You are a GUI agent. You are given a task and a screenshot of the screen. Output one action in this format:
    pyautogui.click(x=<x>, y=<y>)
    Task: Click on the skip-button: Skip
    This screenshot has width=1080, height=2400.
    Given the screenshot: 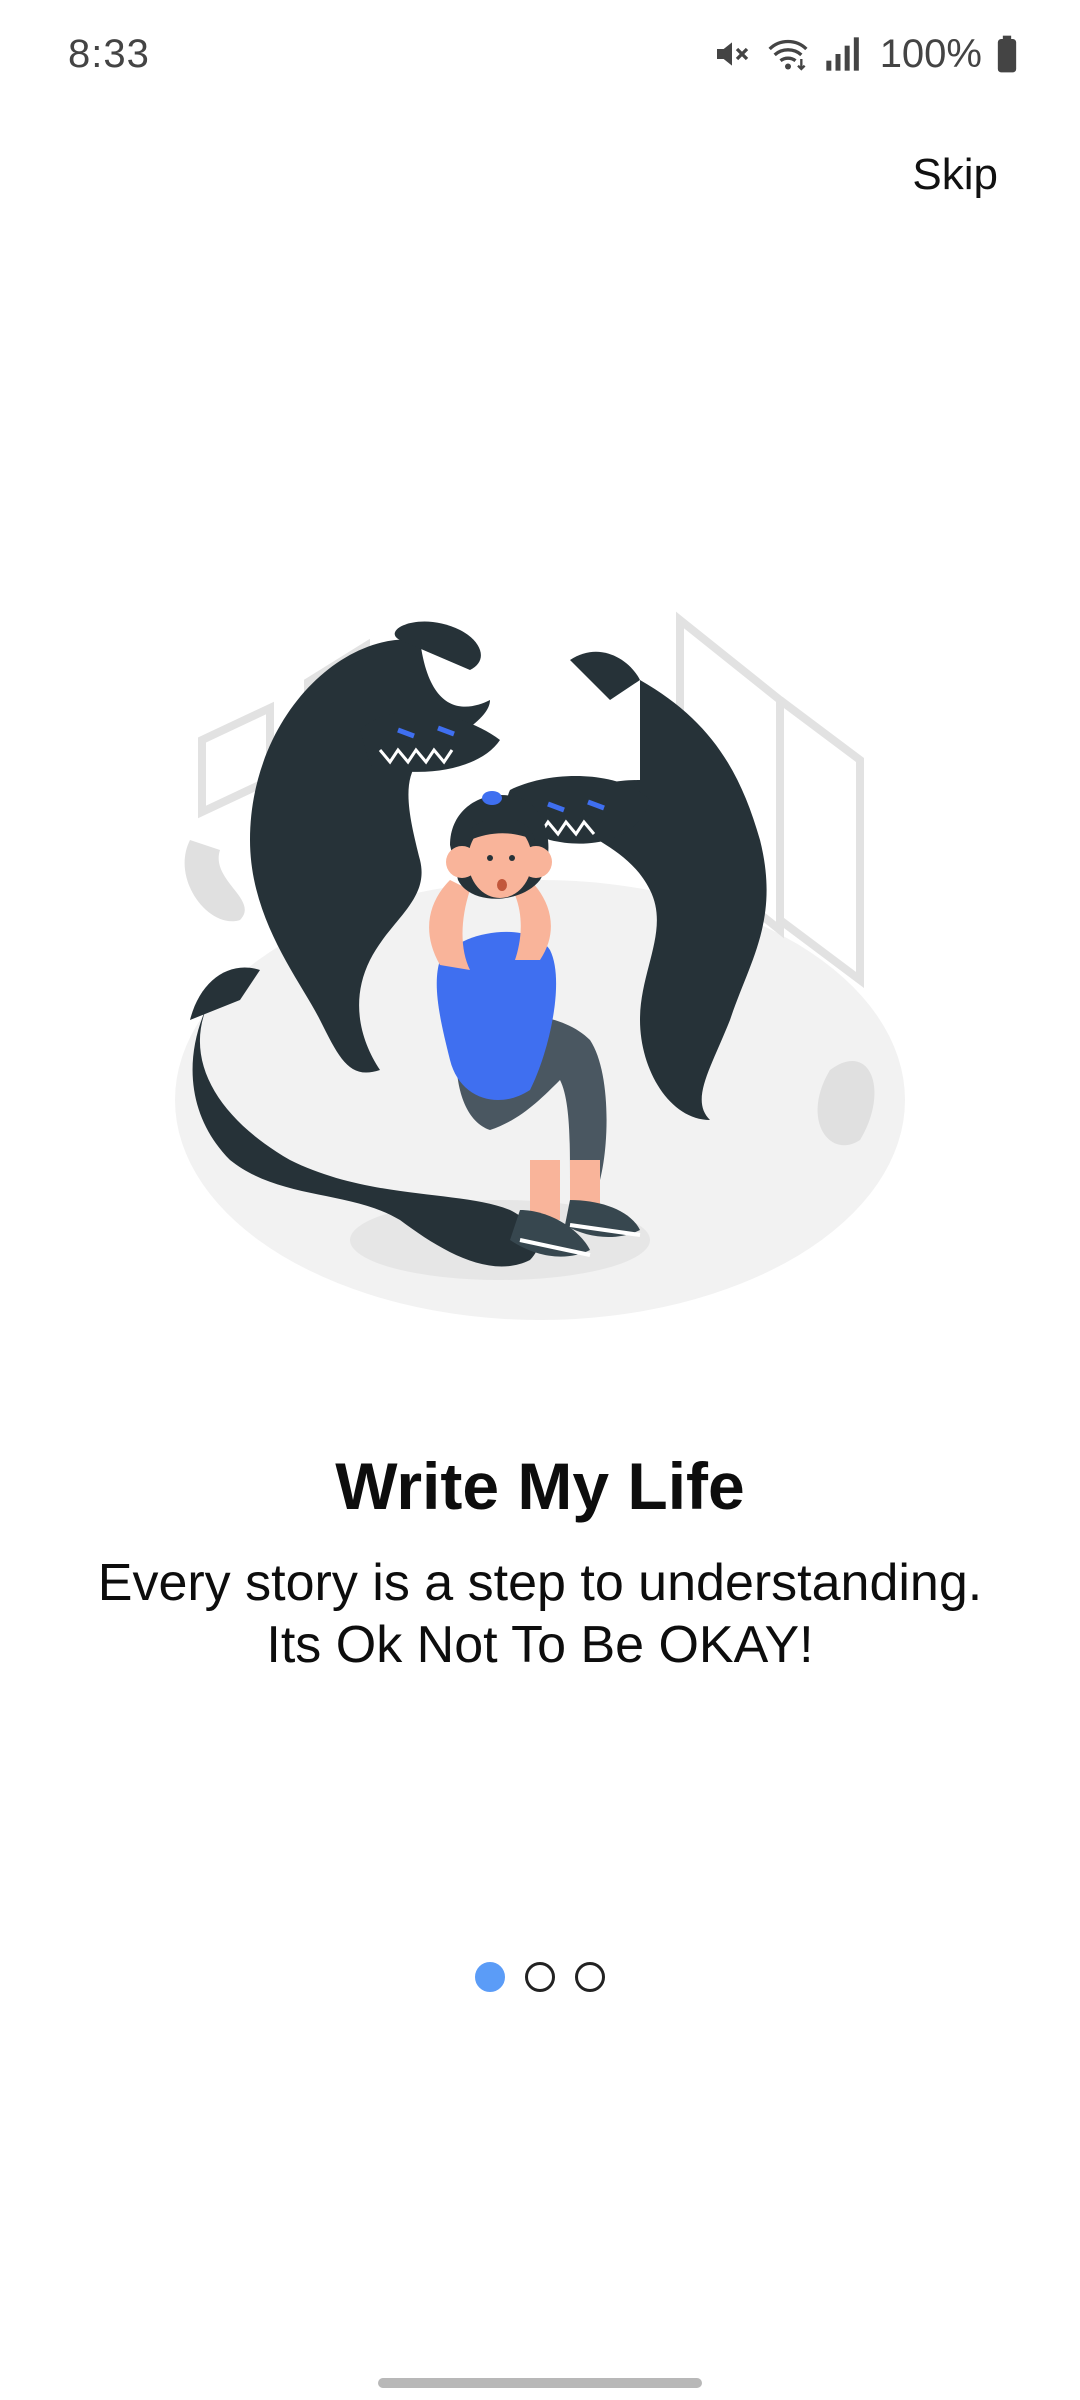 What is the action you would take?
    pyautogui.click(x=955, y=175)
    